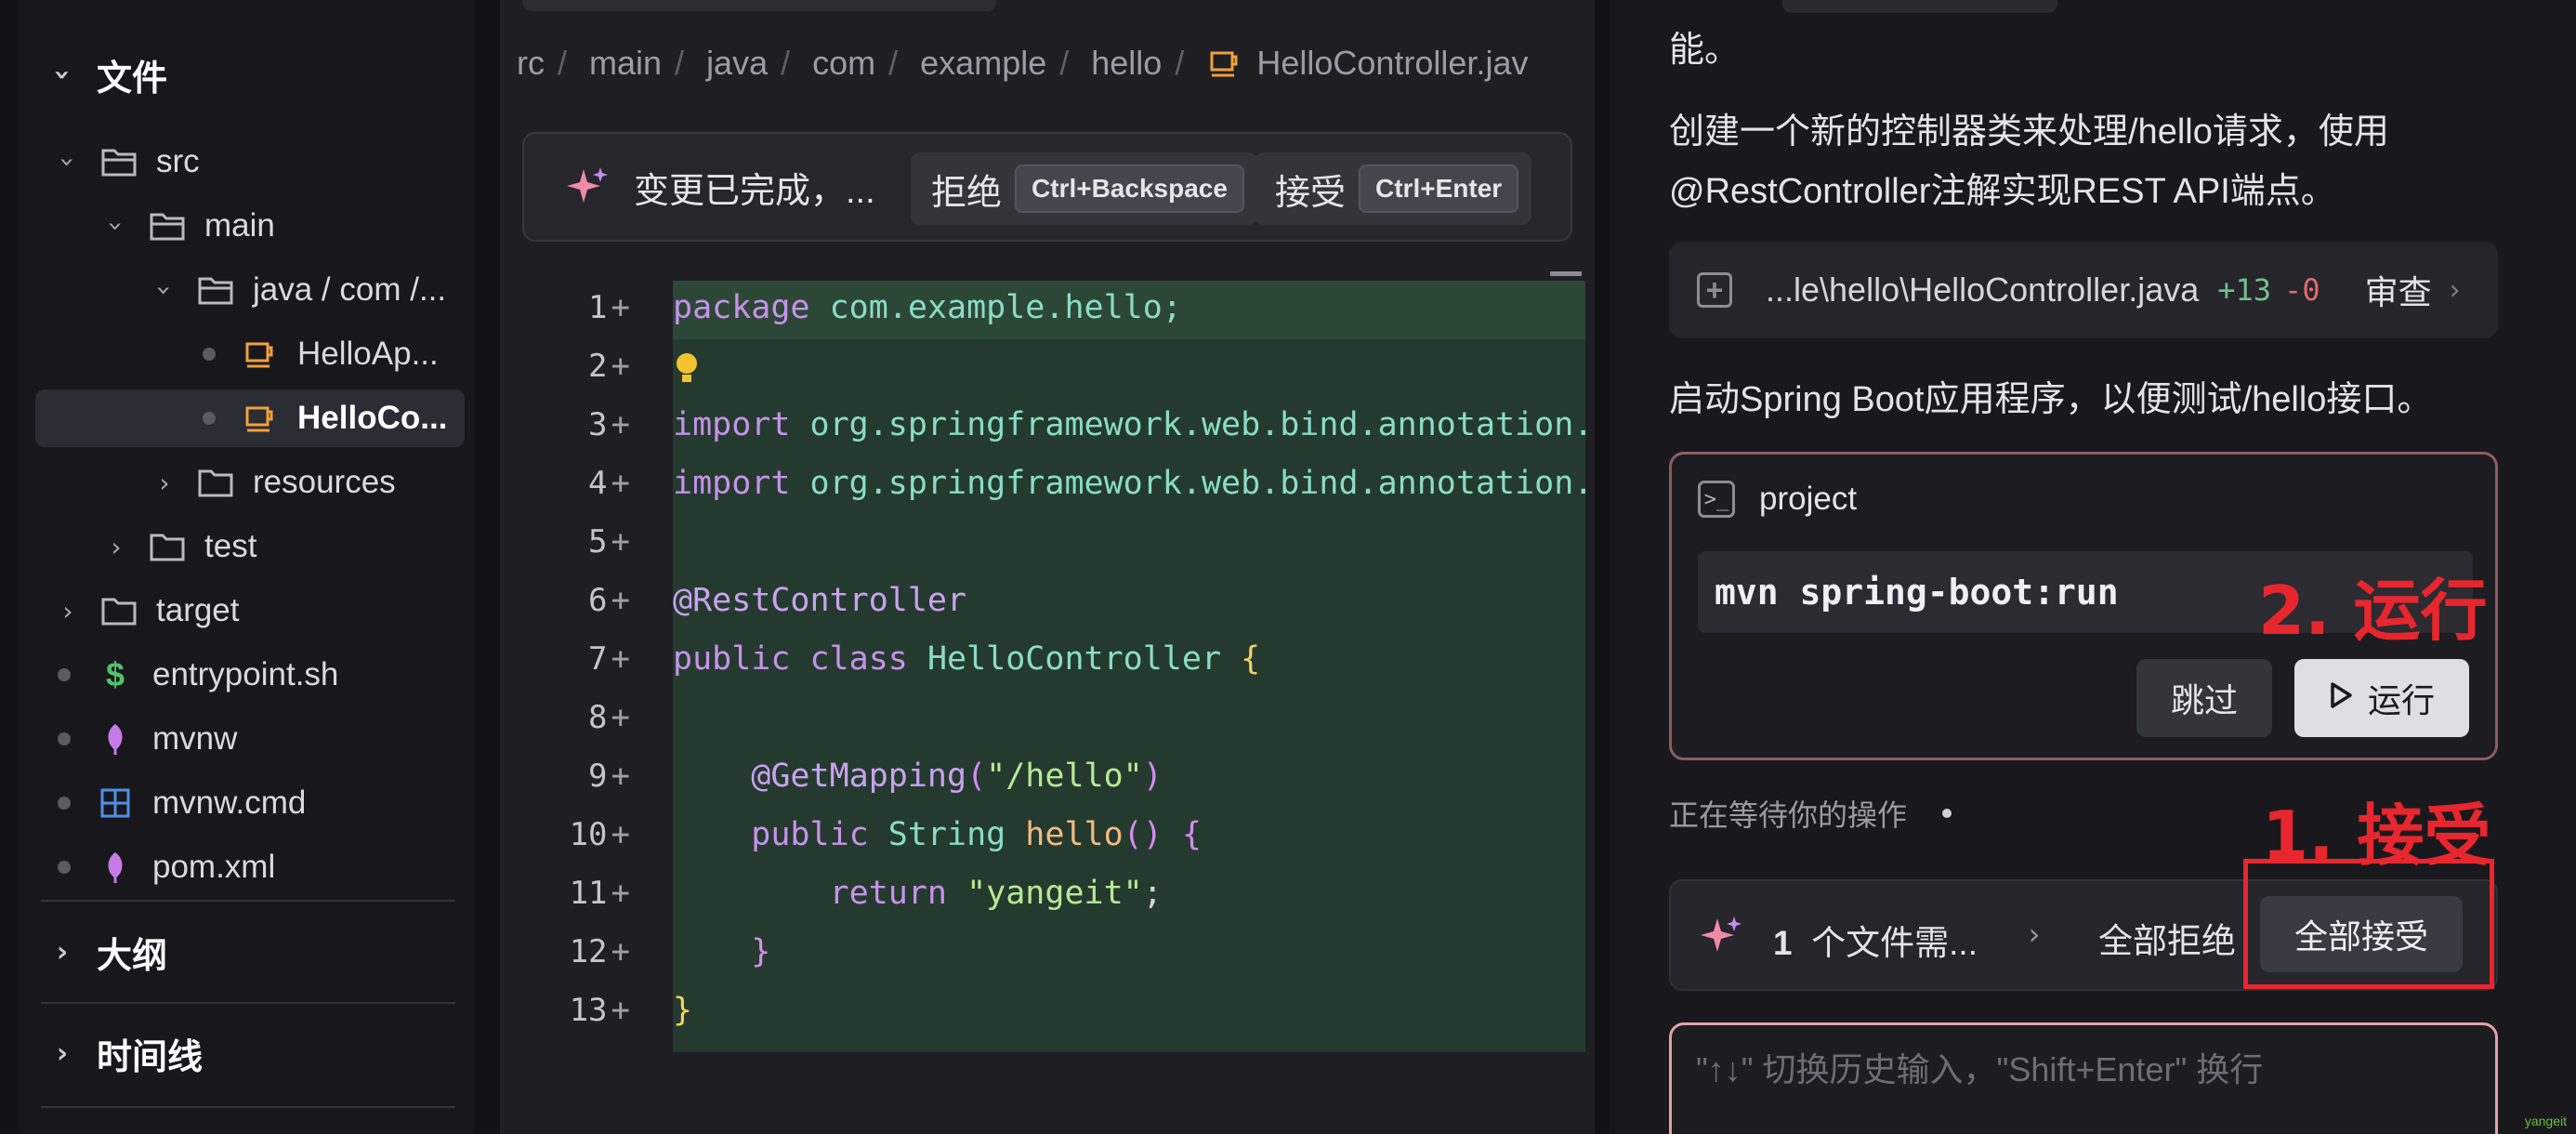 The height and width of the screenshot is (1134, 2576). Describe the element at coordinates (1126, 64) in the screenshot. I see `breadcrumb-item: hello` at that location.